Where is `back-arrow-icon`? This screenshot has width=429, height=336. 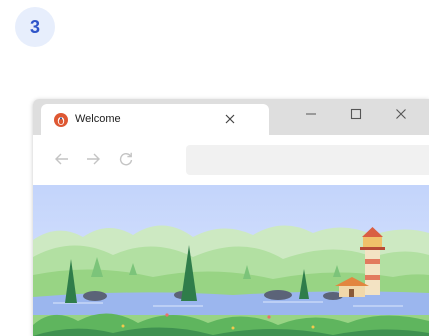 back-arrow-icon is located at coordinates (62, 159).